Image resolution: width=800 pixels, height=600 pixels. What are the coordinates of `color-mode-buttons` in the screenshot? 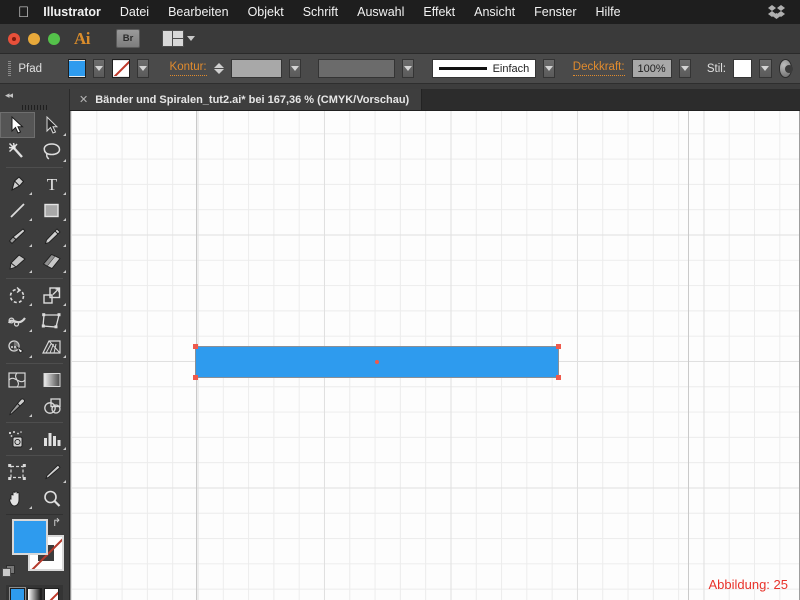 It's located at (34, 592).